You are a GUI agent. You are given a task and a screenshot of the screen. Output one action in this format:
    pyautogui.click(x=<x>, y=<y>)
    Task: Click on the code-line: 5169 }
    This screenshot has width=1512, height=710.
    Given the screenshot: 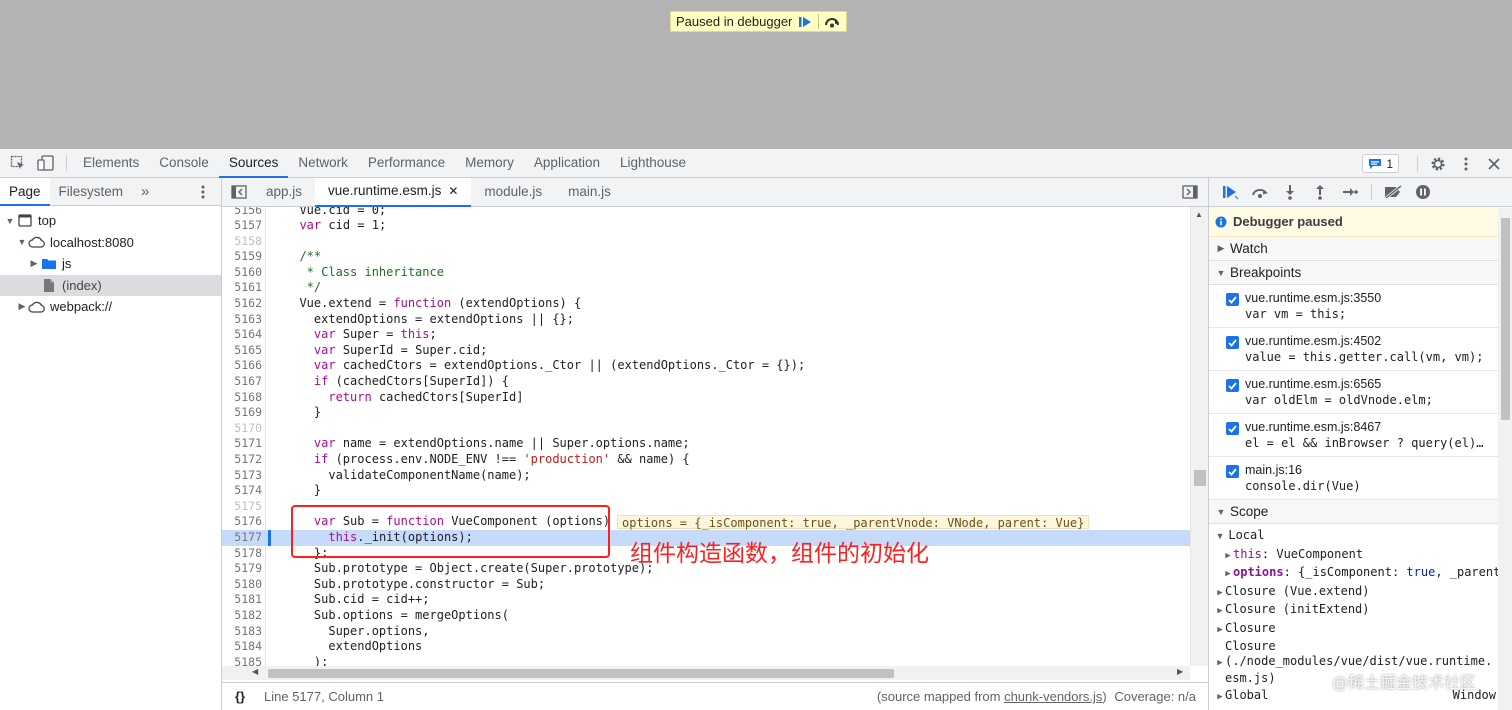 What is the action you would take?
    pyautogui.click(x=706, y=413)
    